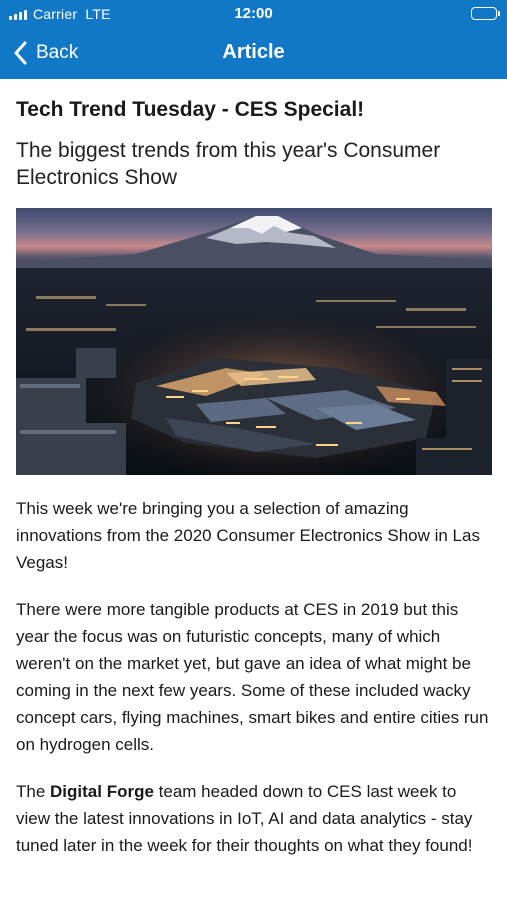 This screenshot has width=507, height=900. What do you see at coordinates (485, 13) in the screenshot?
I see `battery-full-icon` at bounding box center [485, 13].